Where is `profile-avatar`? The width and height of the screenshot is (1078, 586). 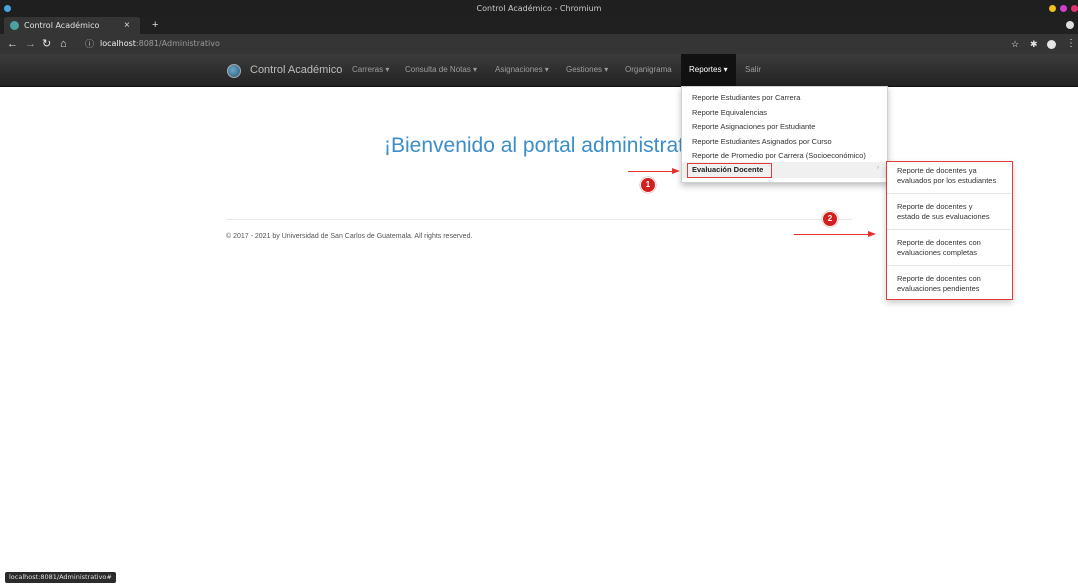 profile-avatar is located at coordinates (1051, 44).